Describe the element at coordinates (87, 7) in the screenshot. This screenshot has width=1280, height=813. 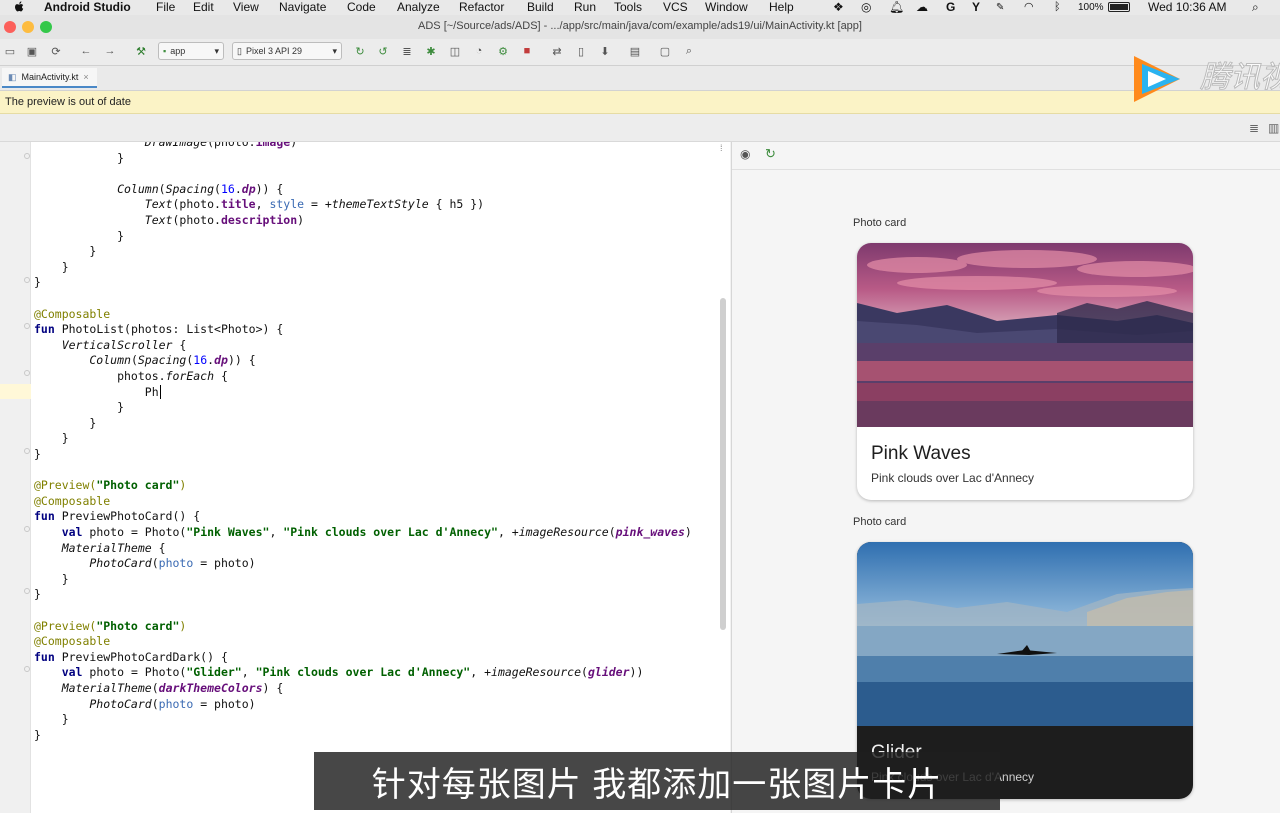
I see `app-menu-name: Android Studio` at that location.